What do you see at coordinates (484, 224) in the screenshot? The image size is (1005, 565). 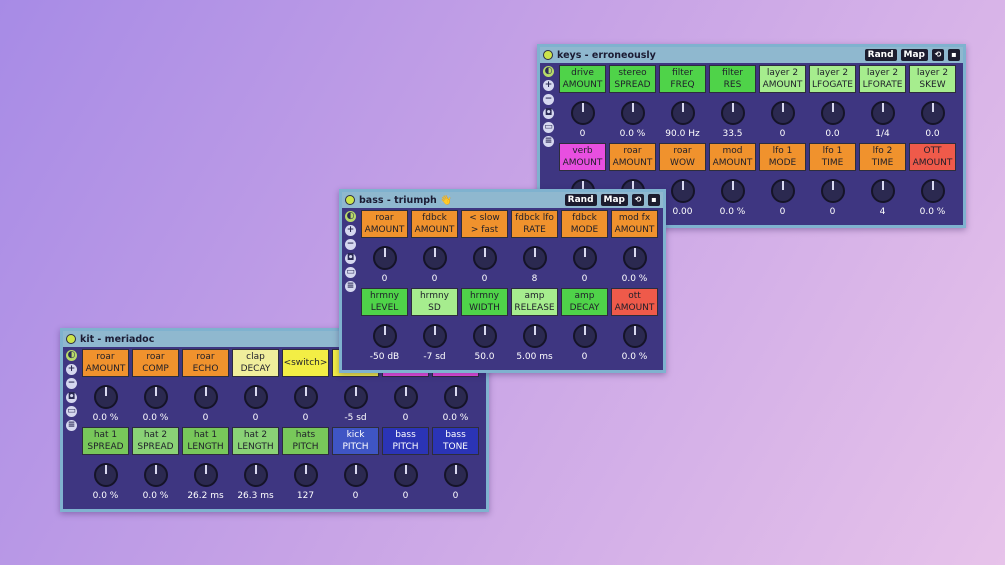 I see `macro-label: < slow > fast` at bounding box center [484, 224].